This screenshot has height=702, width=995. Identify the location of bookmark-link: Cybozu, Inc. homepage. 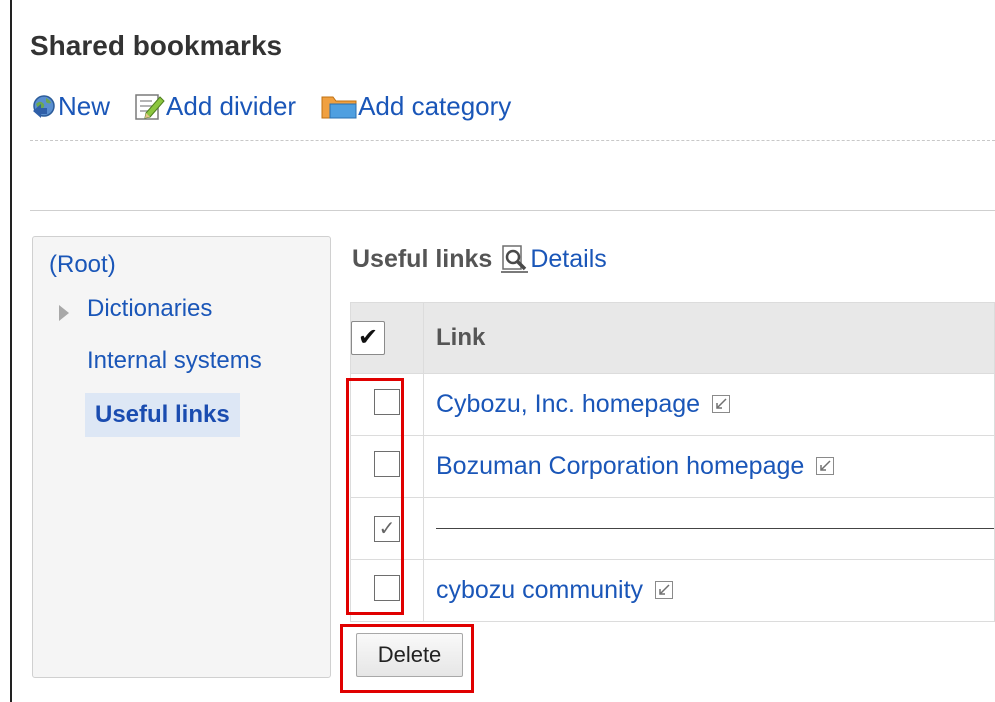
(568, 404).